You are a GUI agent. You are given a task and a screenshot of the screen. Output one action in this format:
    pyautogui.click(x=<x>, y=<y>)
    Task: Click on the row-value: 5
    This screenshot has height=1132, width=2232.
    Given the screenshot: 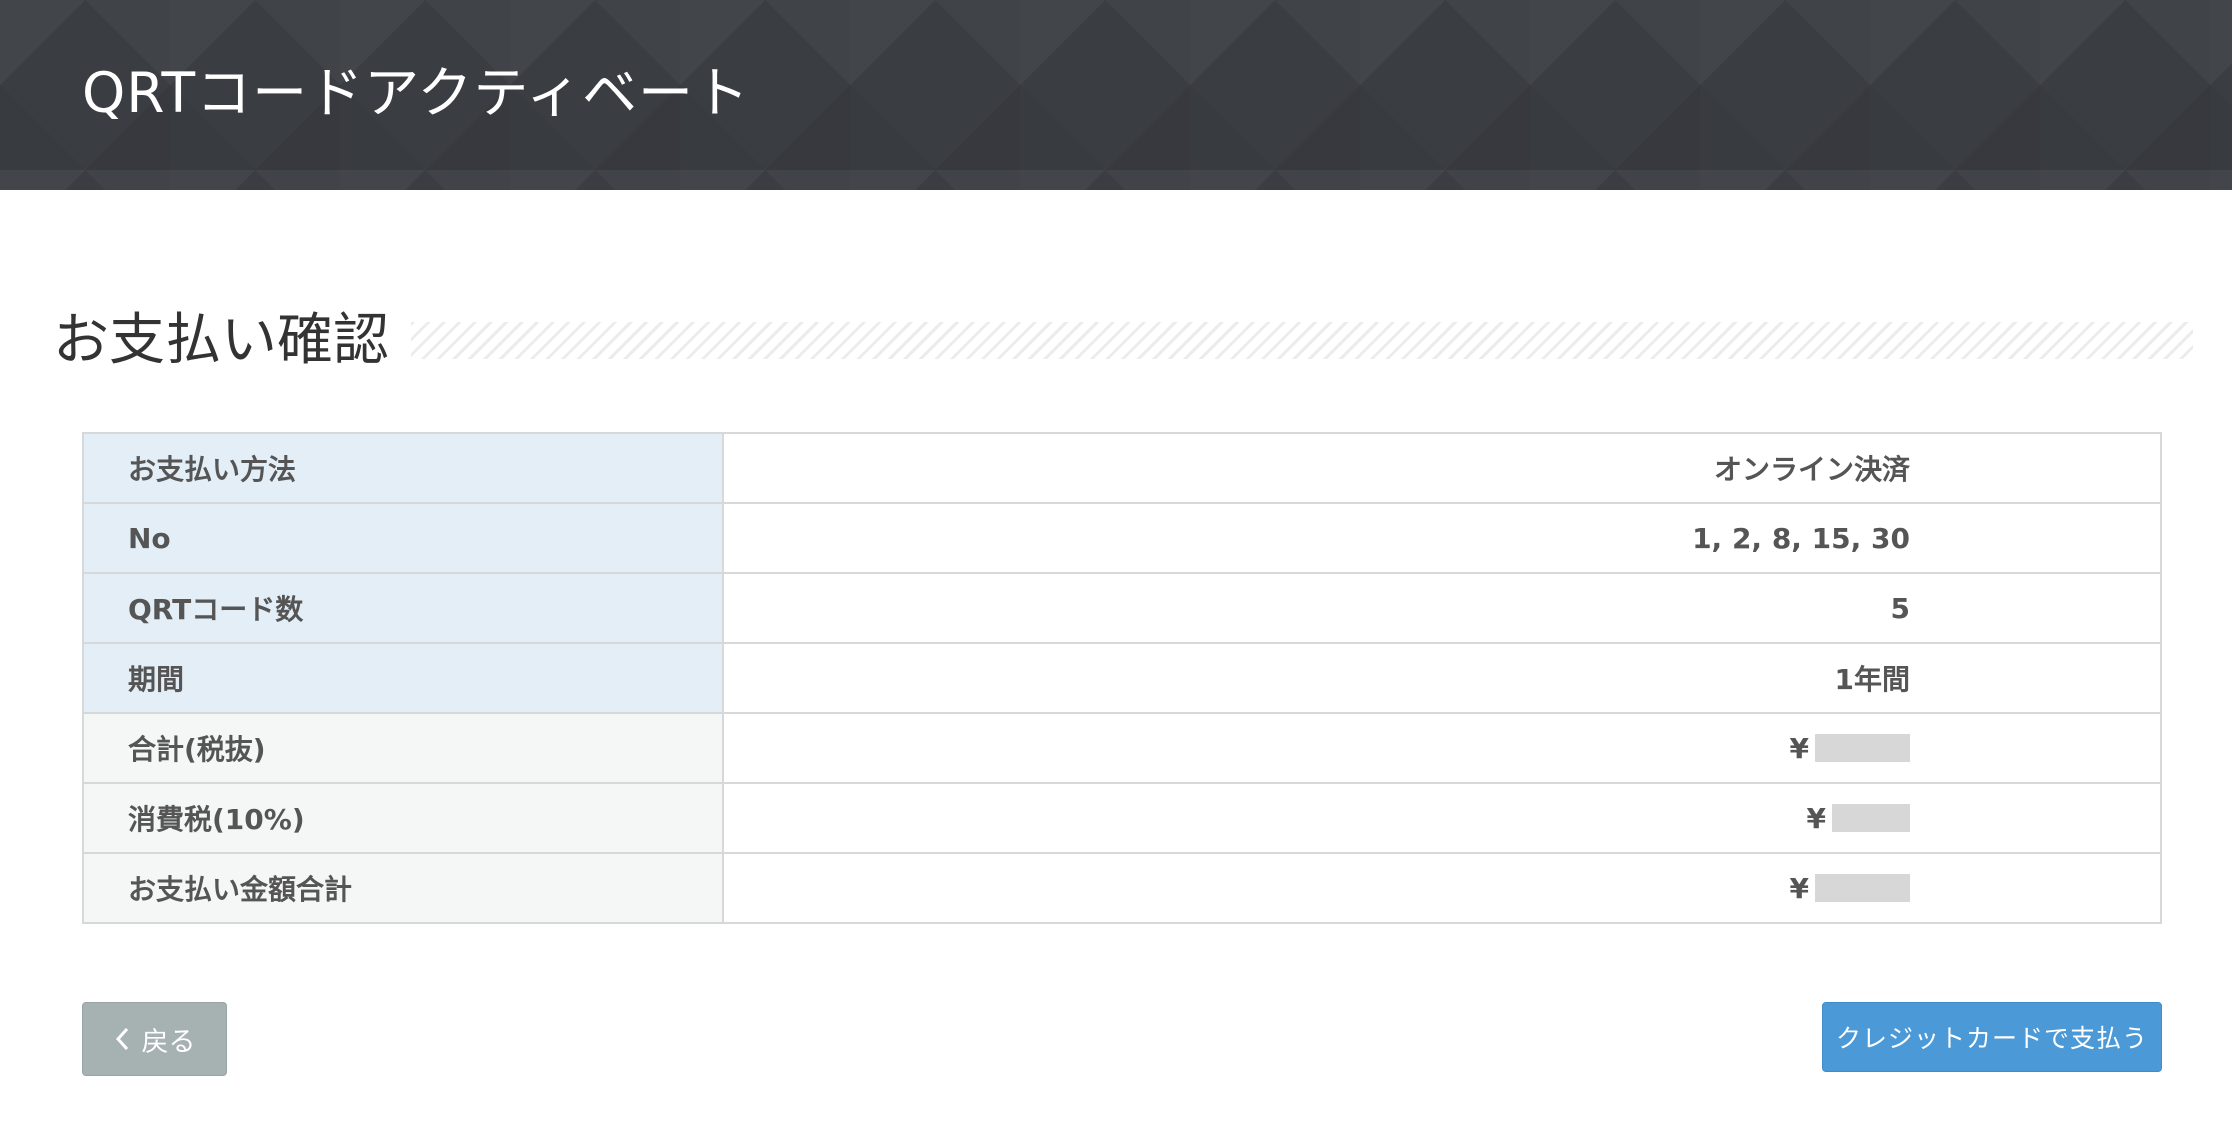 What is the action you would take?
    pyautogui.click(x=1442, y=608)
    